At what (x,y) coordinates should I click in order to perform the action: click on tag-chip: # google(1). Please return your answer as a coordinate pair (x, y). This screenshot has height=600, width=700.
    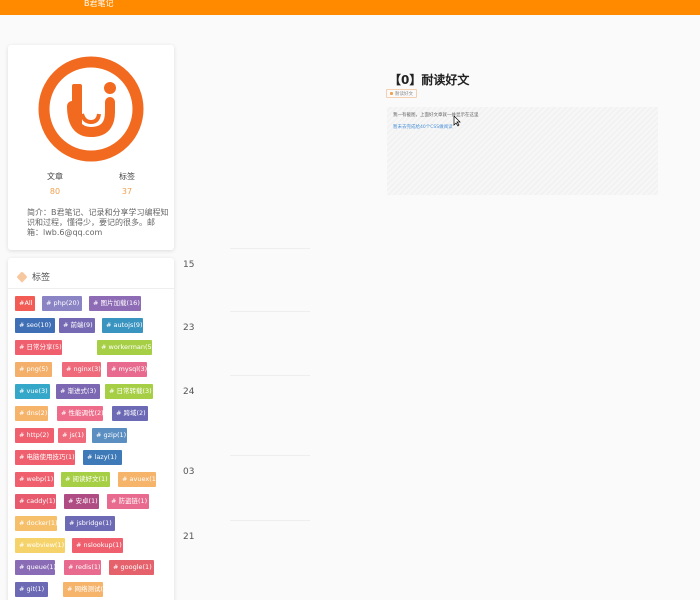
    Looking at the image, I should click on (131, 567).